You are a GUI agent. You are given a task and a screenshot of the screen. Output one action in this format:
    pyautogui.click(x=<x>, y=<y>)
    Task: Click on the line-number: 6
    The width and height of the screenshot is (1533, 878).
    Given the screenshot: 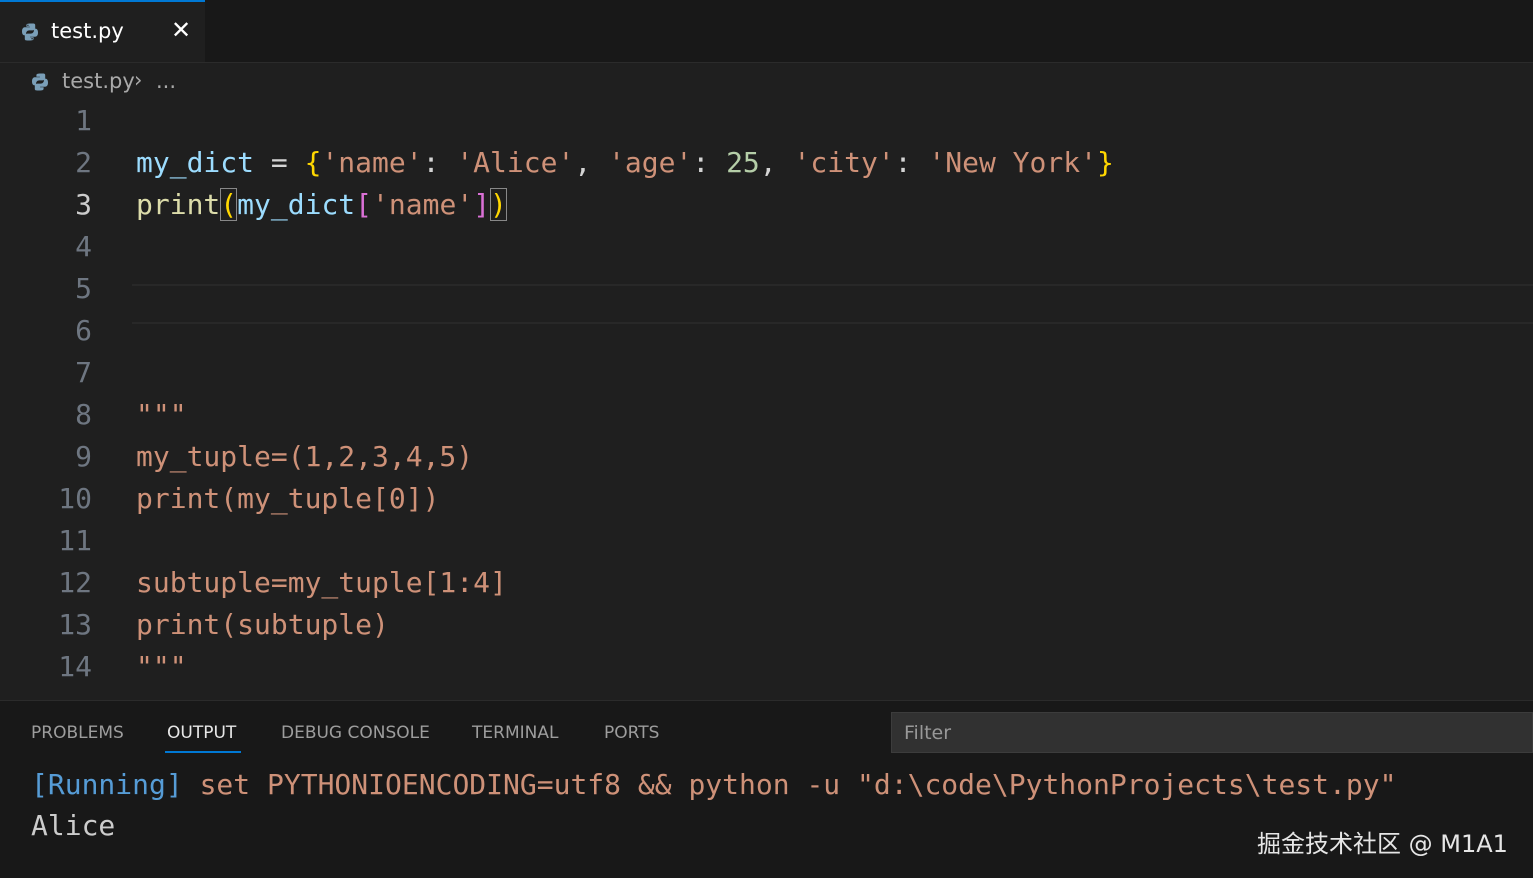 What is the action you would take?
    pyautogui.click(x=83, y=330)
    